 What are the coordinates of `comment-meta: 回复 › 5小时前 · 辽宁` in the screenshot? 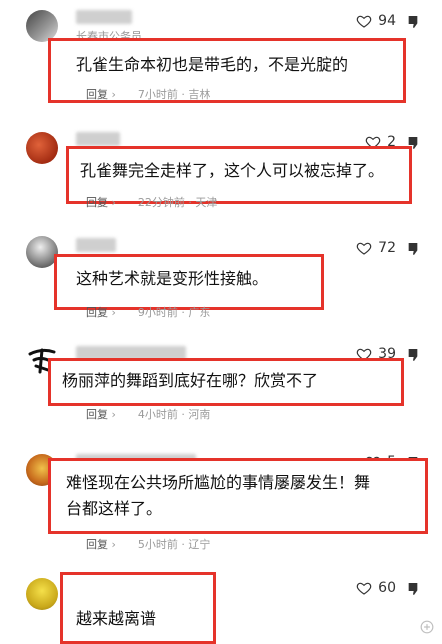 It's located at (148, 544).